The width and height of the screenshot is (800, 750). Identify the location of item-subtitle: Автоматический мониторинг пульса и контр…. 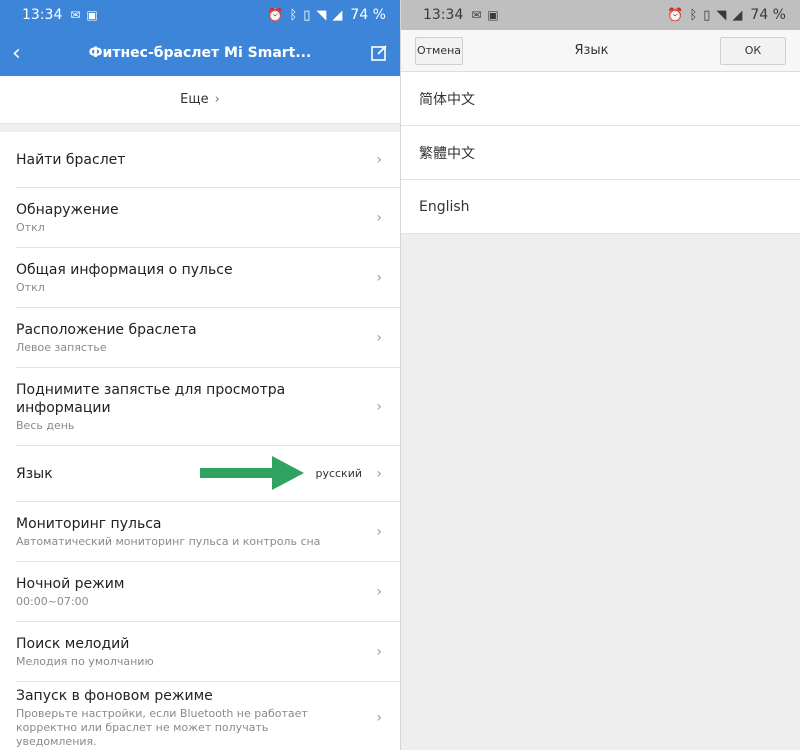
(168, 541).